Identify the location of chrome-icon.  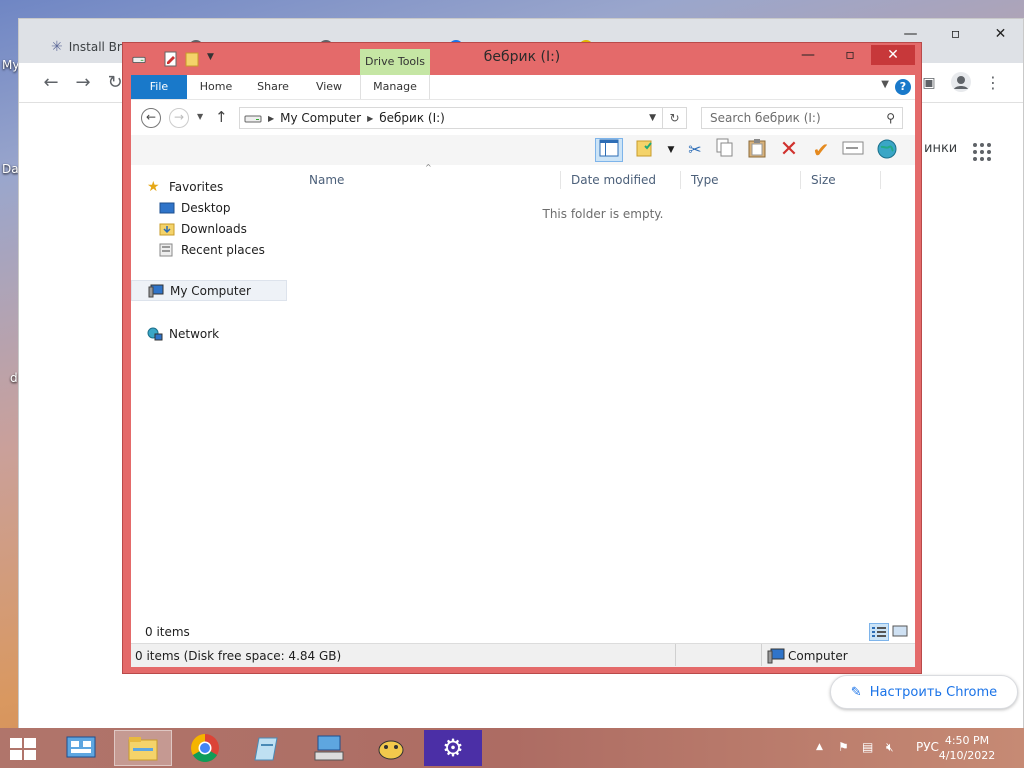
(205, 748).